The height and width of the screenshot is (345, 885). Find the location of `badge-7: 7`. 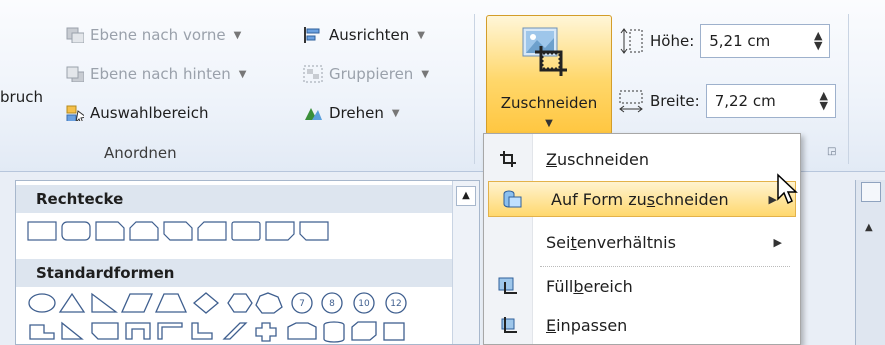

badge-7: 7 is located at coordinates (302, 304).